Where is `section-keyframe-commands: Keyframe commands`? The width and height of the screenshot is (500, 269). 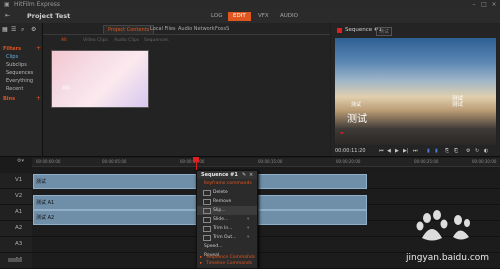
section-keyframe-commands: Keyframe commands is located at coordinates (227, 183).